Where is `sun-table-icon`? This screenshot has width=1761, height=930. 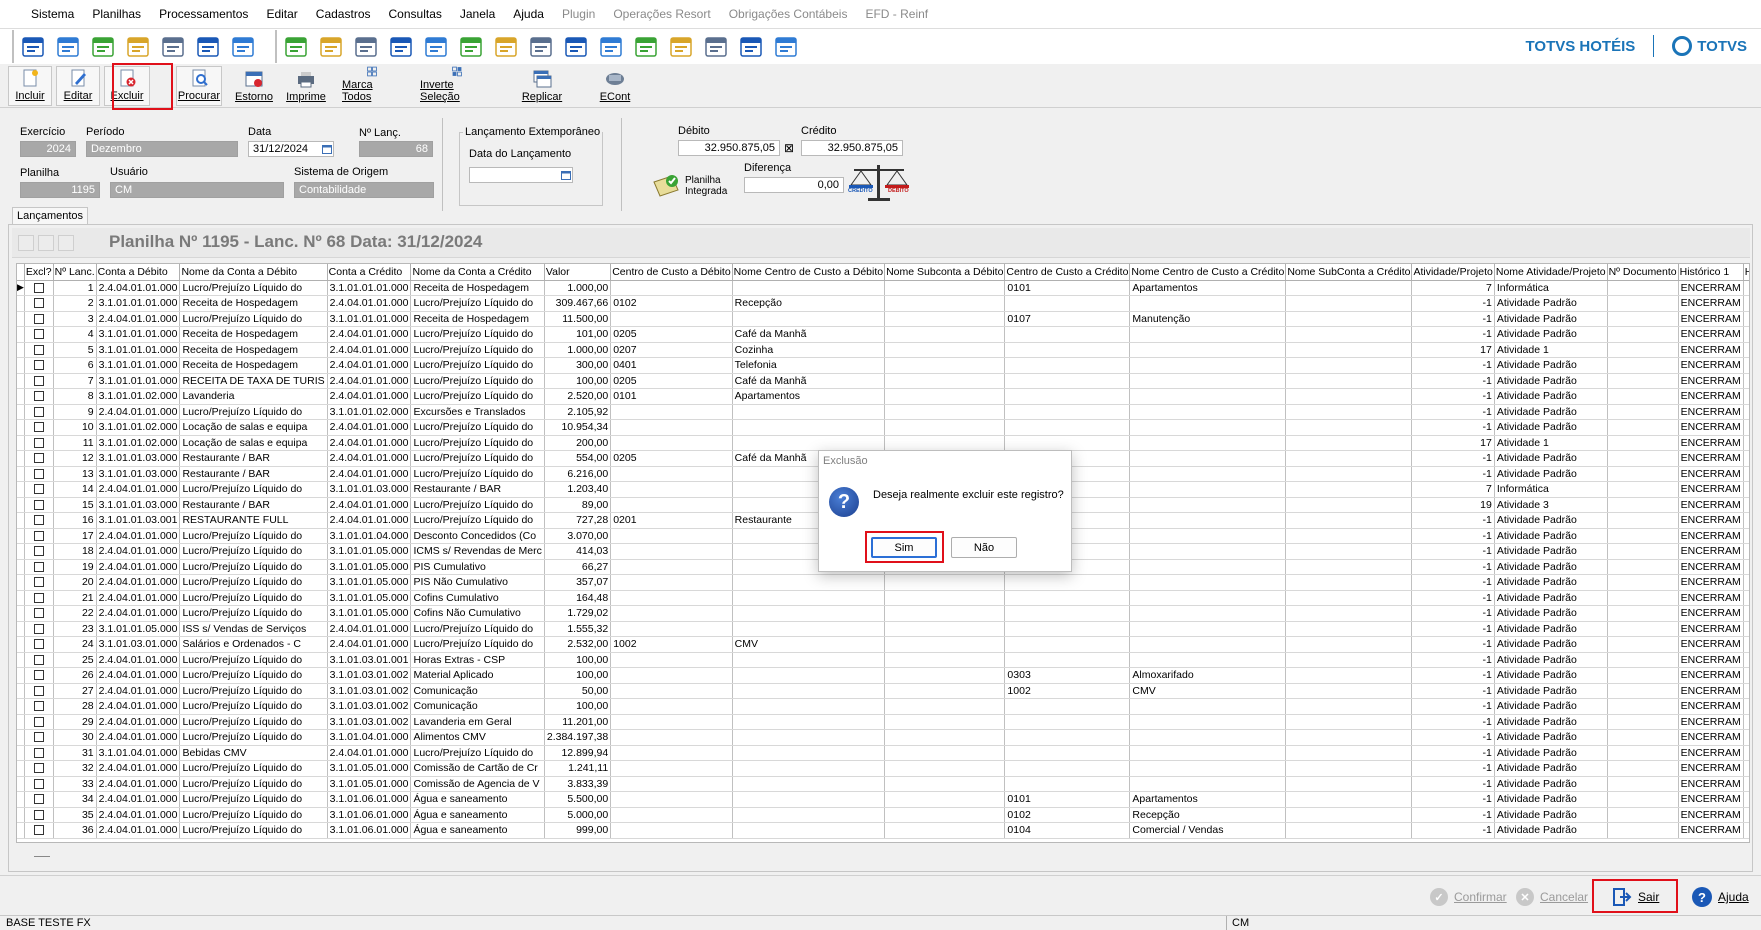 sun-table-icon is located at coordinates (716, 46).